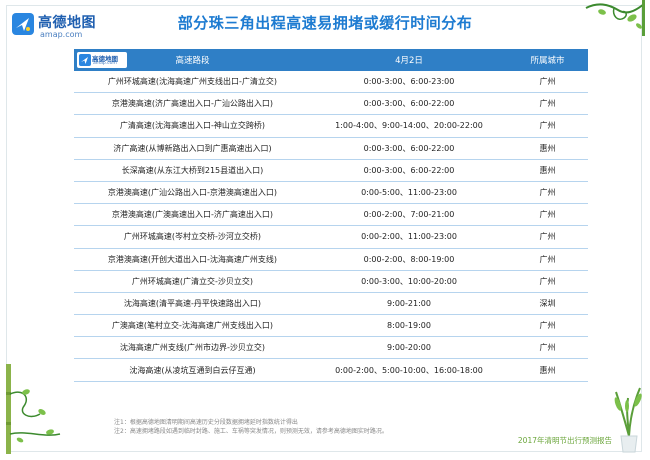 The width and height of the screenshot is (650, 460). Describe the element at coordinates (409, 304) in the screenshot. I see `cell-time: 9:00-21:00` at that location.